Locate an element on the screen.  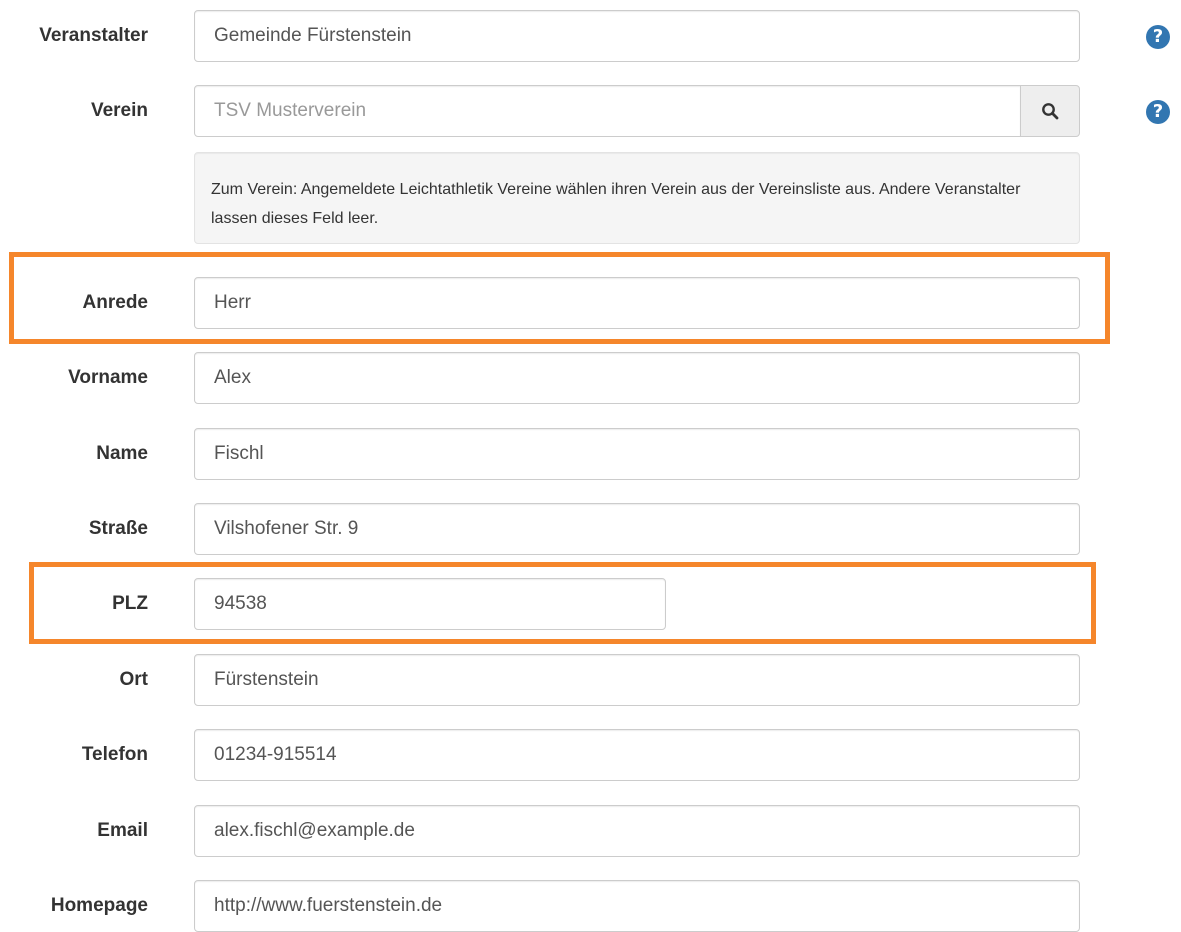
verein-search-button is located at coordinates (1050, 111).